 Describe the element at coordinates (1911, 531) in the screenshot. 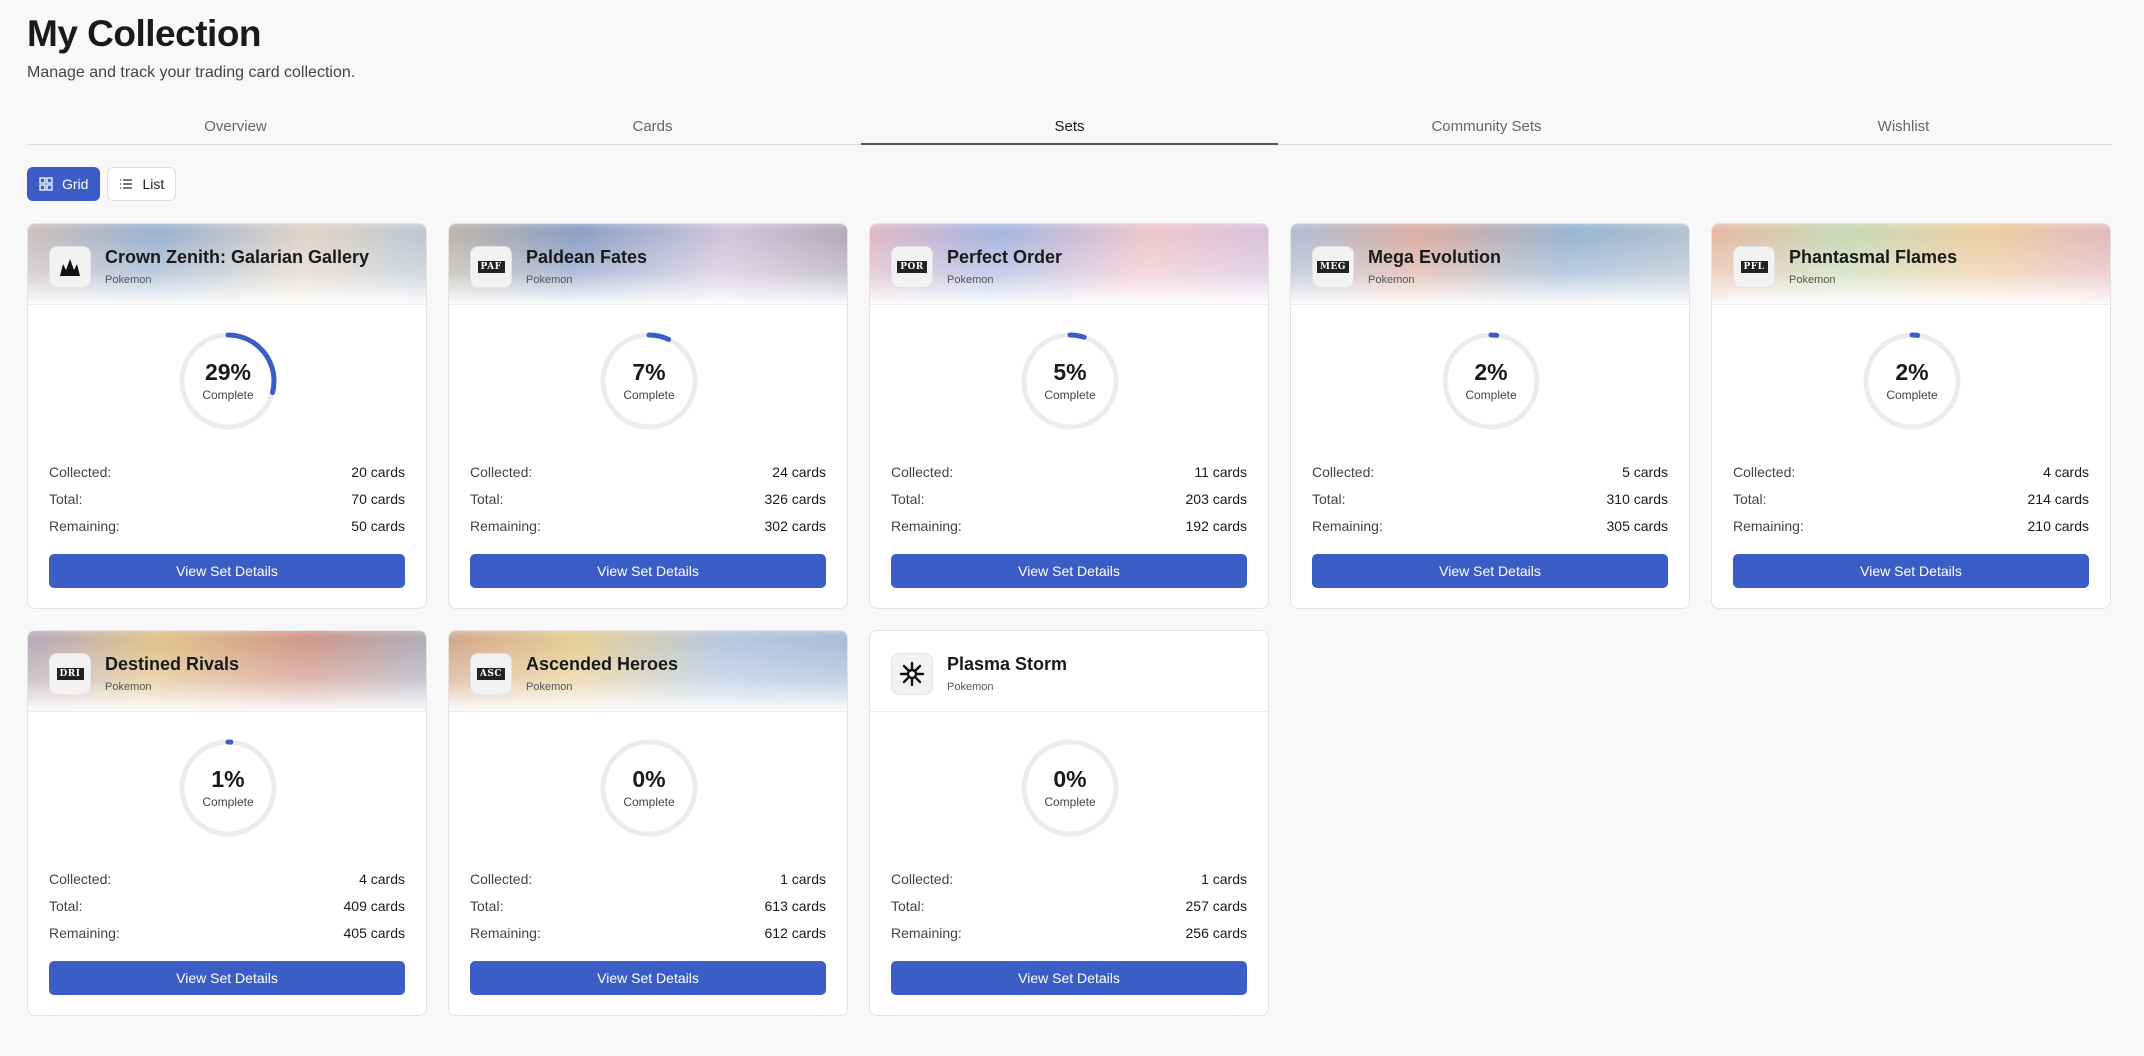

I see `remaining-row: Remaining: 210 cards` at that location.